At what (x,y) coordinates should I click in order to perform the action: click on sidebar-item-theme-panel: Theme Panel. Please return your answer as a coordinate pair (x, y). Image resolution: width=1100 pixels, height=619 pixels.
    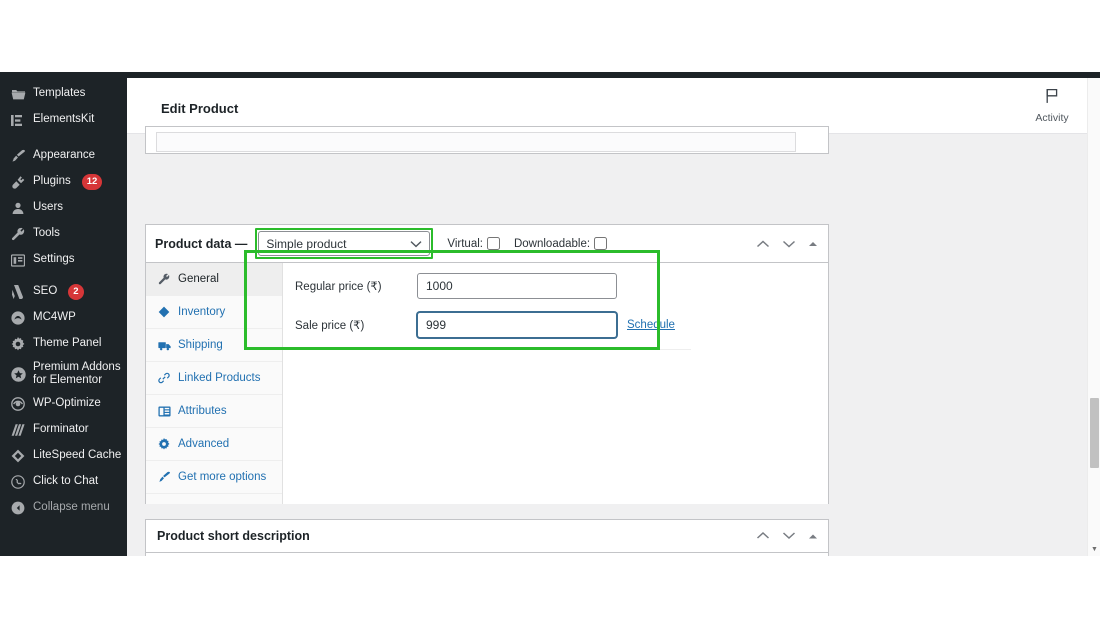
    Looking at the image, I should click on (63, 344).